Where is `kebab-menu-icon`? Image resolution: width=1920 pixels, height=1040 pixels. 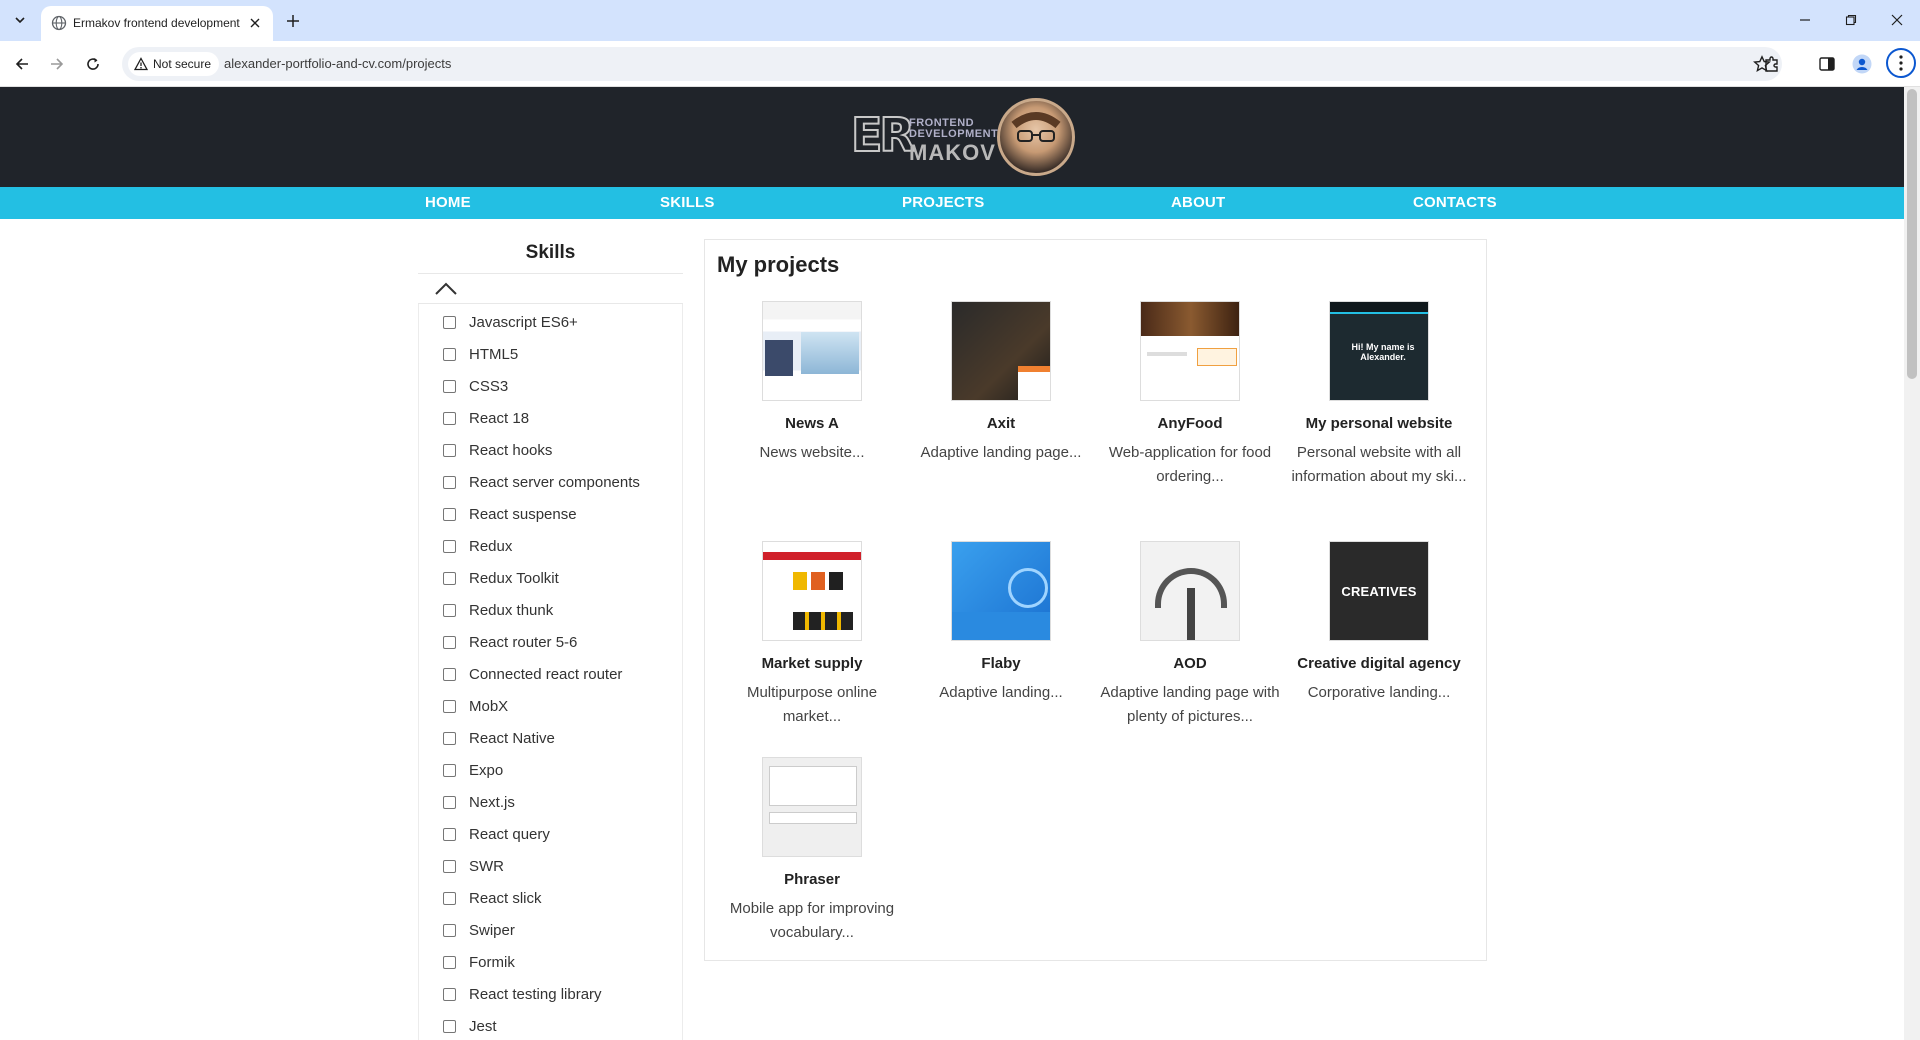 kebab-menu-icon is located at coordinates (1901, 63).